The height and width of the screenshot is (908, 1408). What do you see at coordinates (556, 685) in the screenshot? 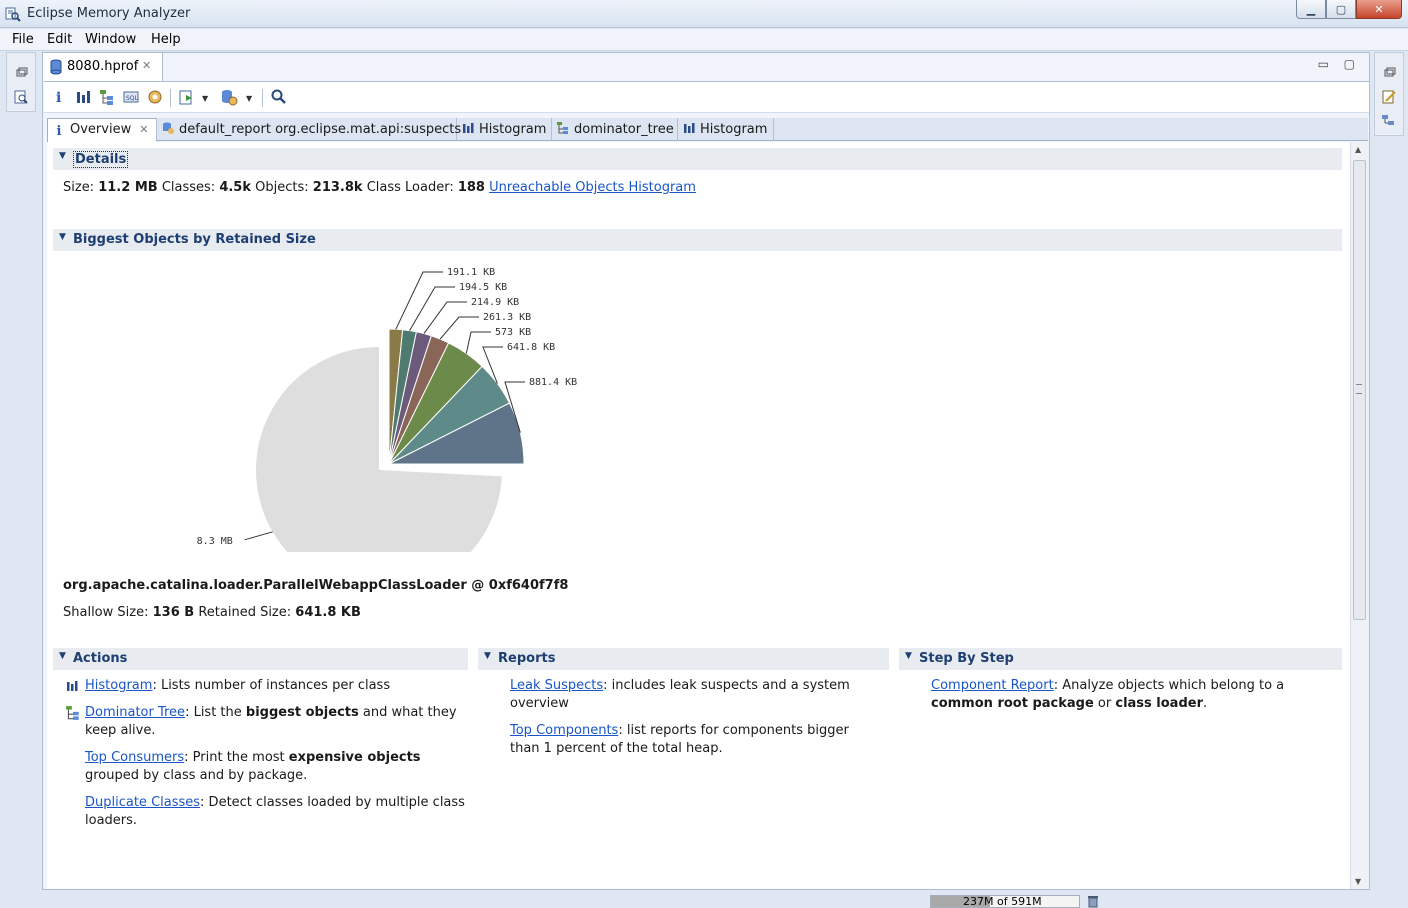
I see `leak-suspects-link: Leak Suspects` at bounding box center [556, 685].